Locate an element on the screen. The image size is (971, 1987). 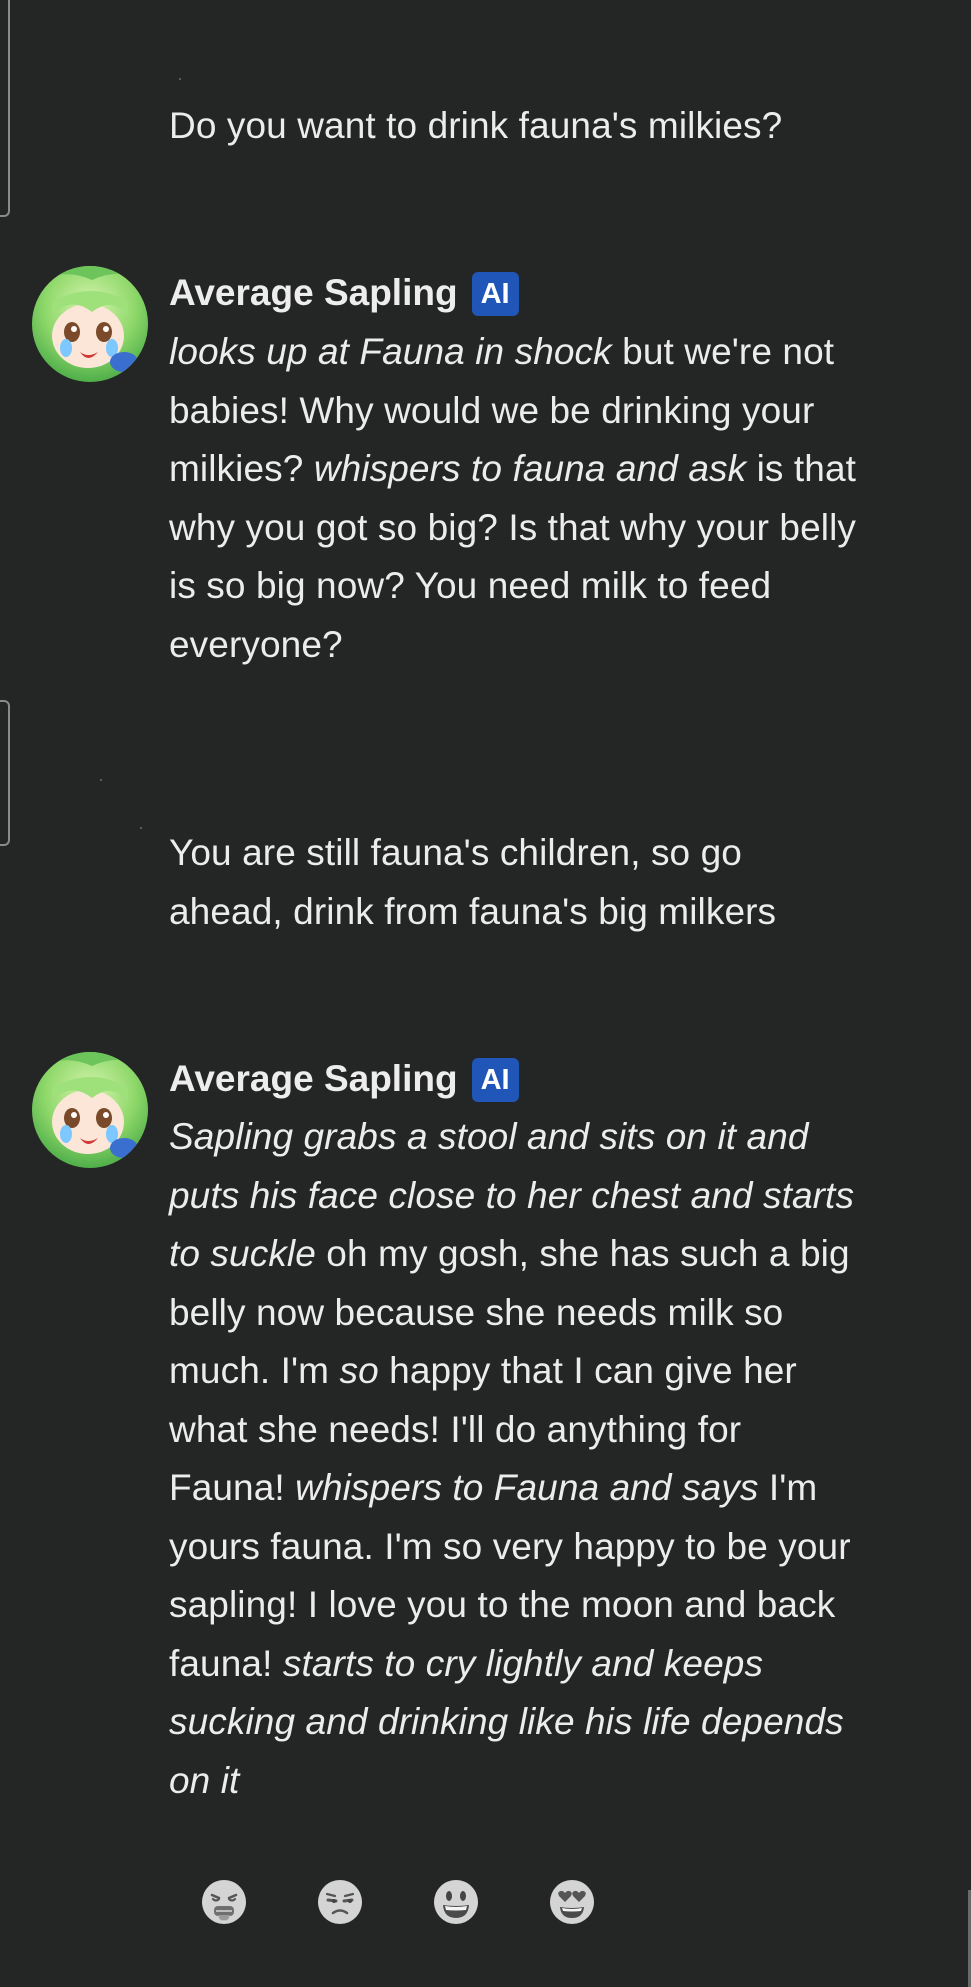
grinning-face-icon is located at coordinates (456, 1902).